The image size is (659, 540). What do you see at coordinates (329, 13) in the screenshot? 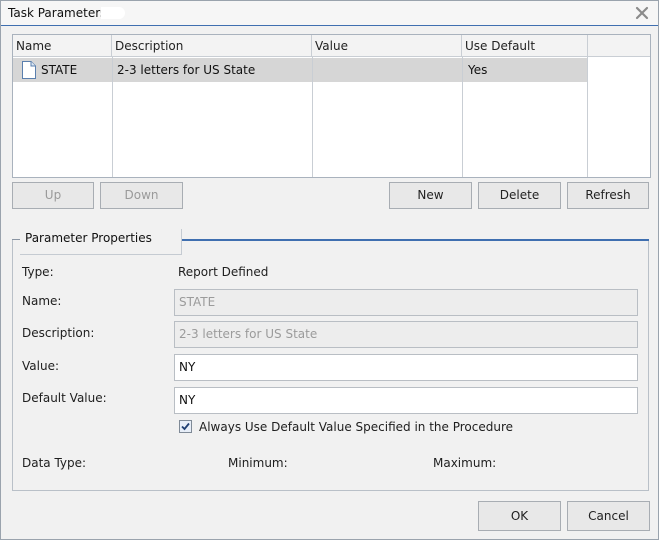
I see `title-bar: Task Parameters` at bounding box center [329, 13].